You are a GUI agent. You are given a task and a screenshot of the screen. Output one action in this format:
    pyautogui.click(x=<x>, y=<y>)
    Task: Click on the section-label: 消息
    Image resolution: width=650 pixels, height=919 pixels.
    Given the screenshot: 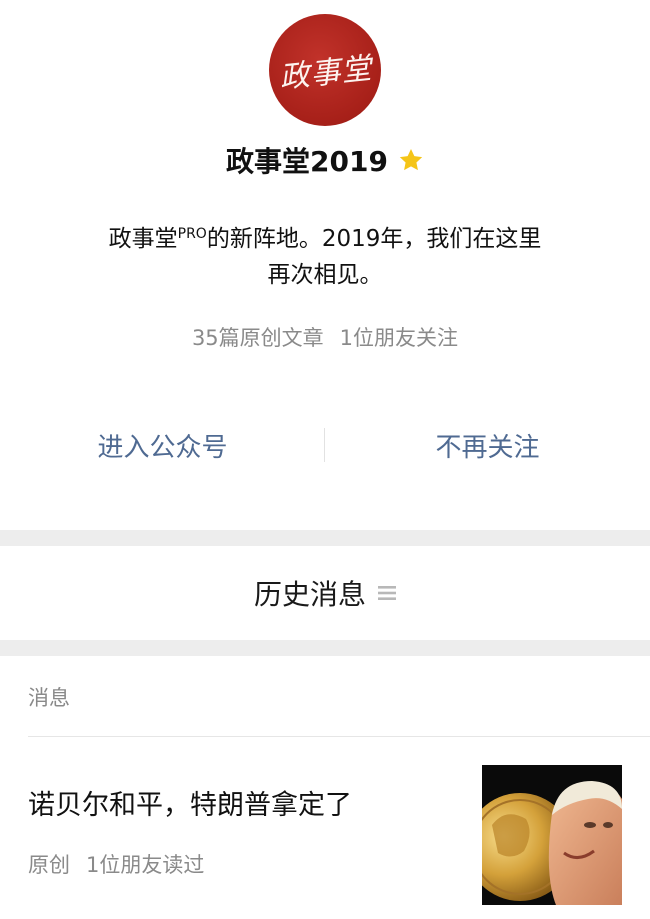 What is the action you would take?
    pyautogui.click(x=49, y=698)
    